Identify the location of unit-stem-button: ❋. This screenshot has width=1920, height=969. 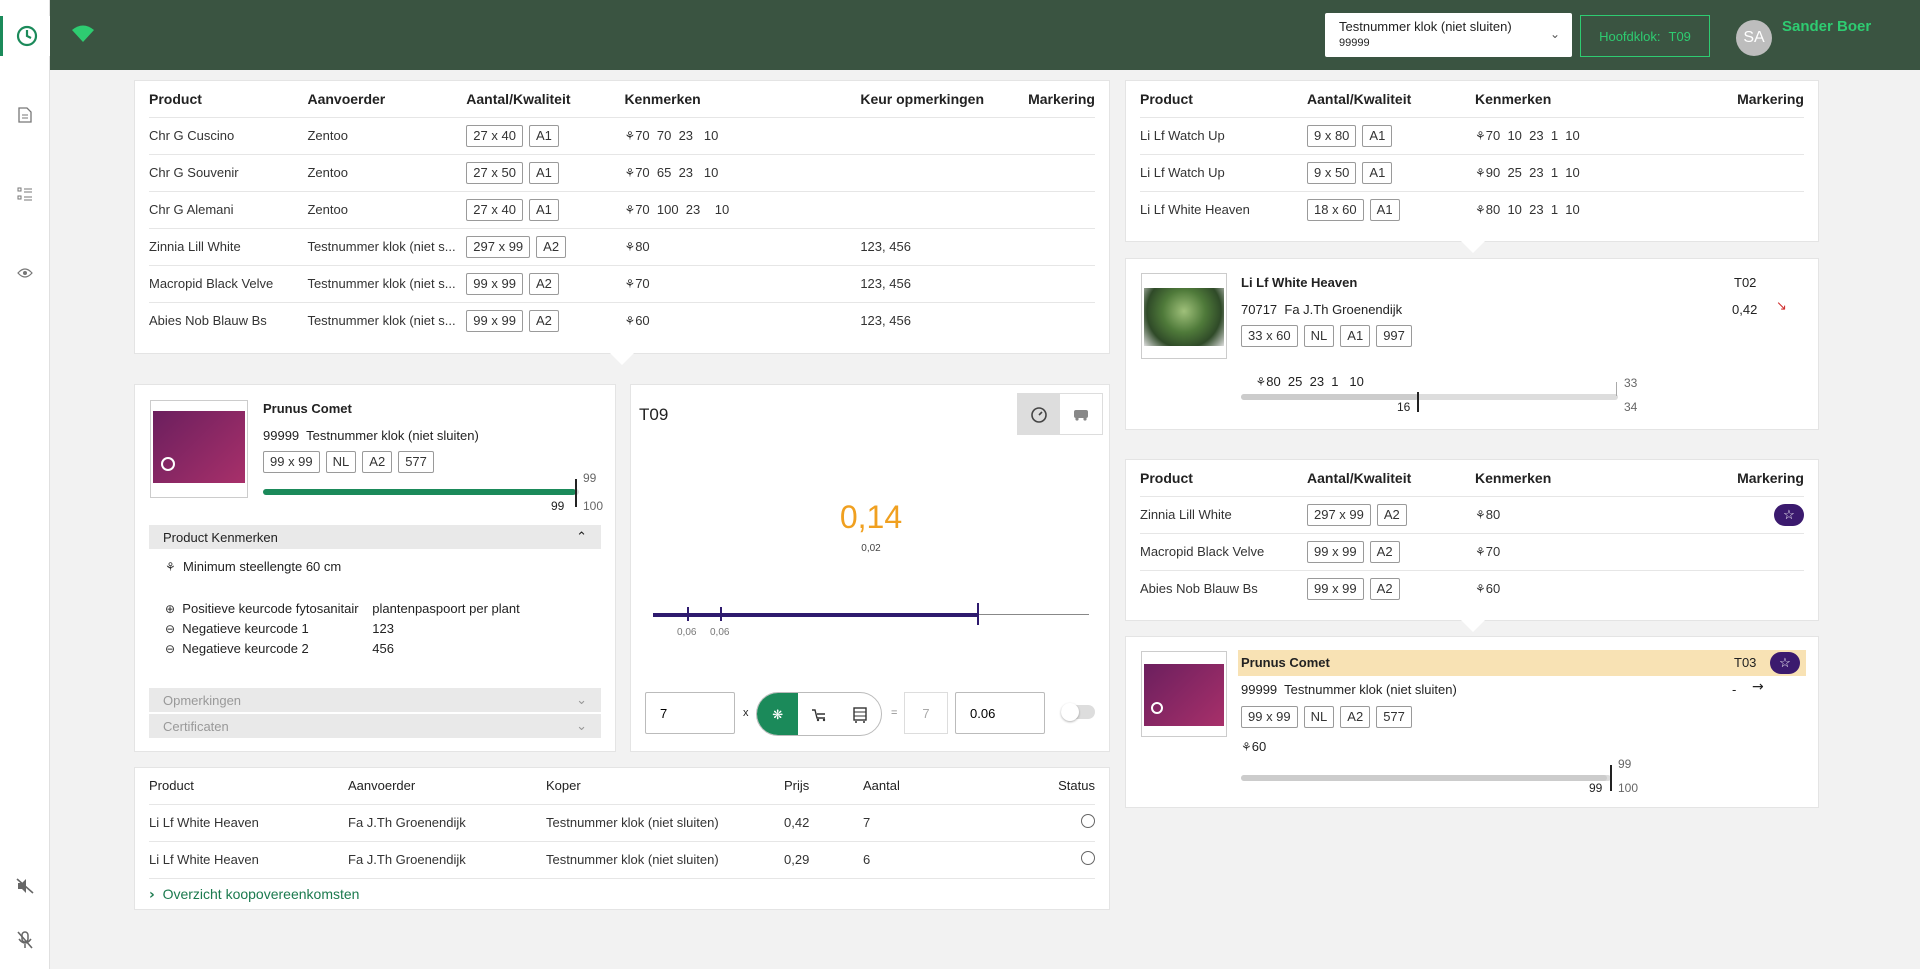
(778, 714).